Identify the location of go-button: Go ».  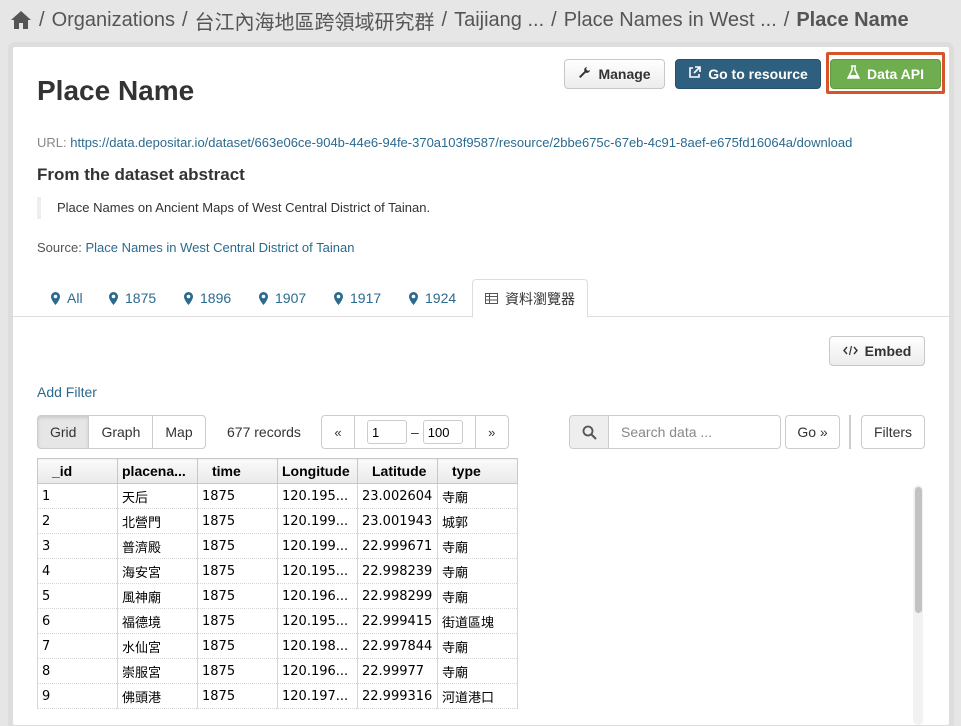
(812, 432).